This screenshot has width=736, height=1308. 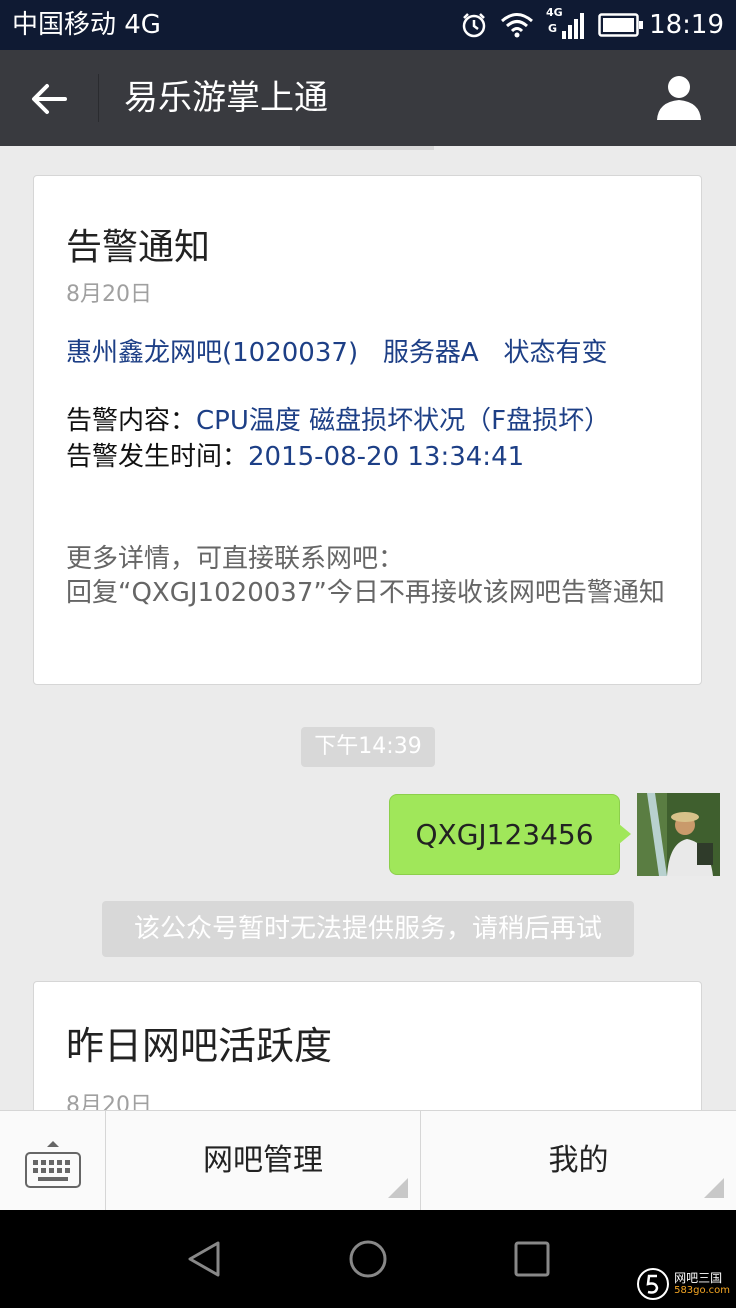 I want to click on message-timestamp: 下午14:39, so click(x=368, y=747).